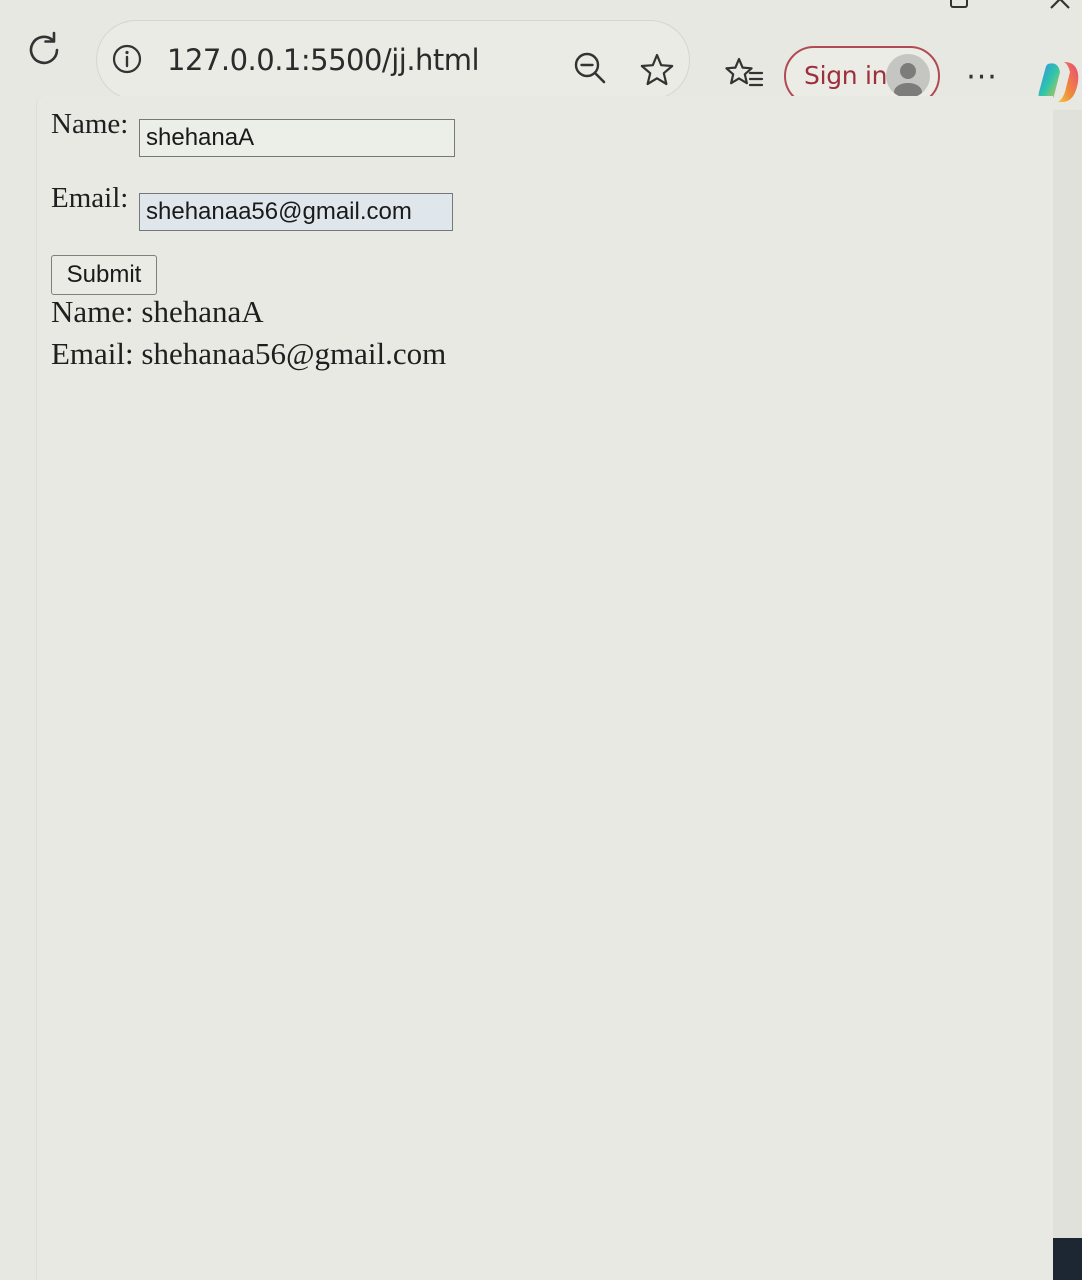 This screenshot has height=1280, width=1082. I want to click on address-bar: 127.0.0.1:5500/jj.html, so click(393, 60).